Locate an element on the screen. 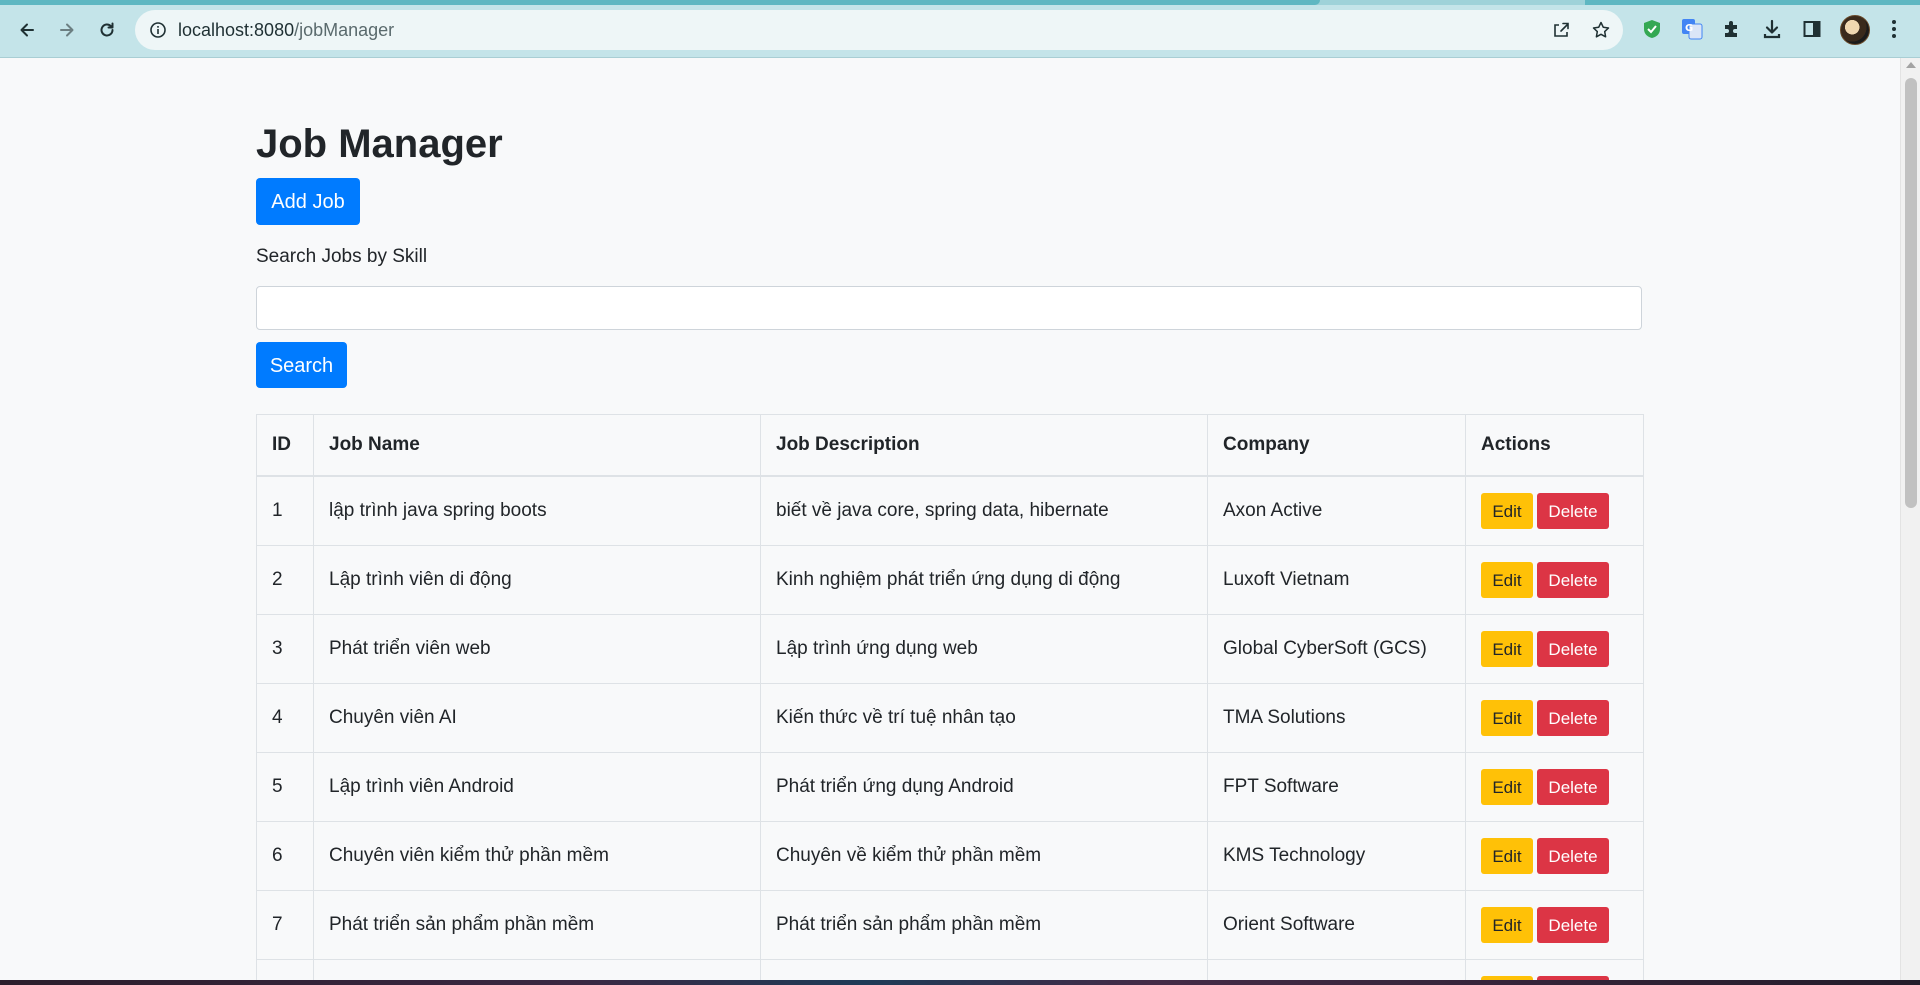  cell-company is located at coordinates (1336, 969).